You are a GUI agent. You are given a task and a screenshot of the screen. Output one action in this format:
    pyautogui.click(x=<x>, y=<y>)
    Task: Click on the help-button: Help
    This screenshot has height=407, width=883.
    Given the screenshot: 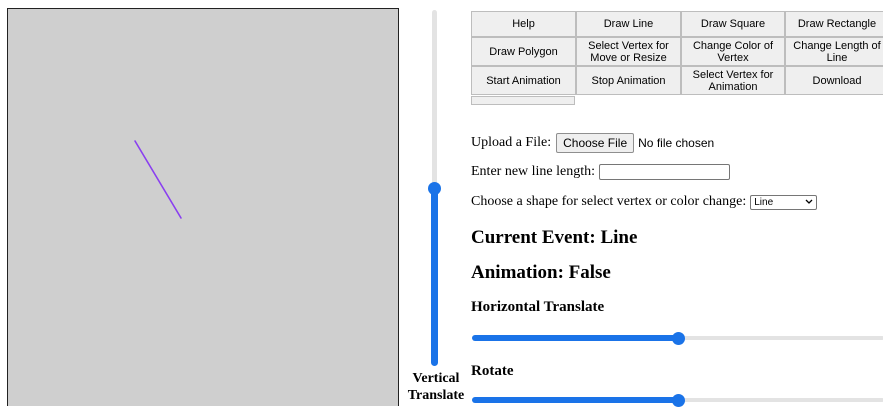 What is the action you would take?
    pyautogui.click(x=523, y=24)
    